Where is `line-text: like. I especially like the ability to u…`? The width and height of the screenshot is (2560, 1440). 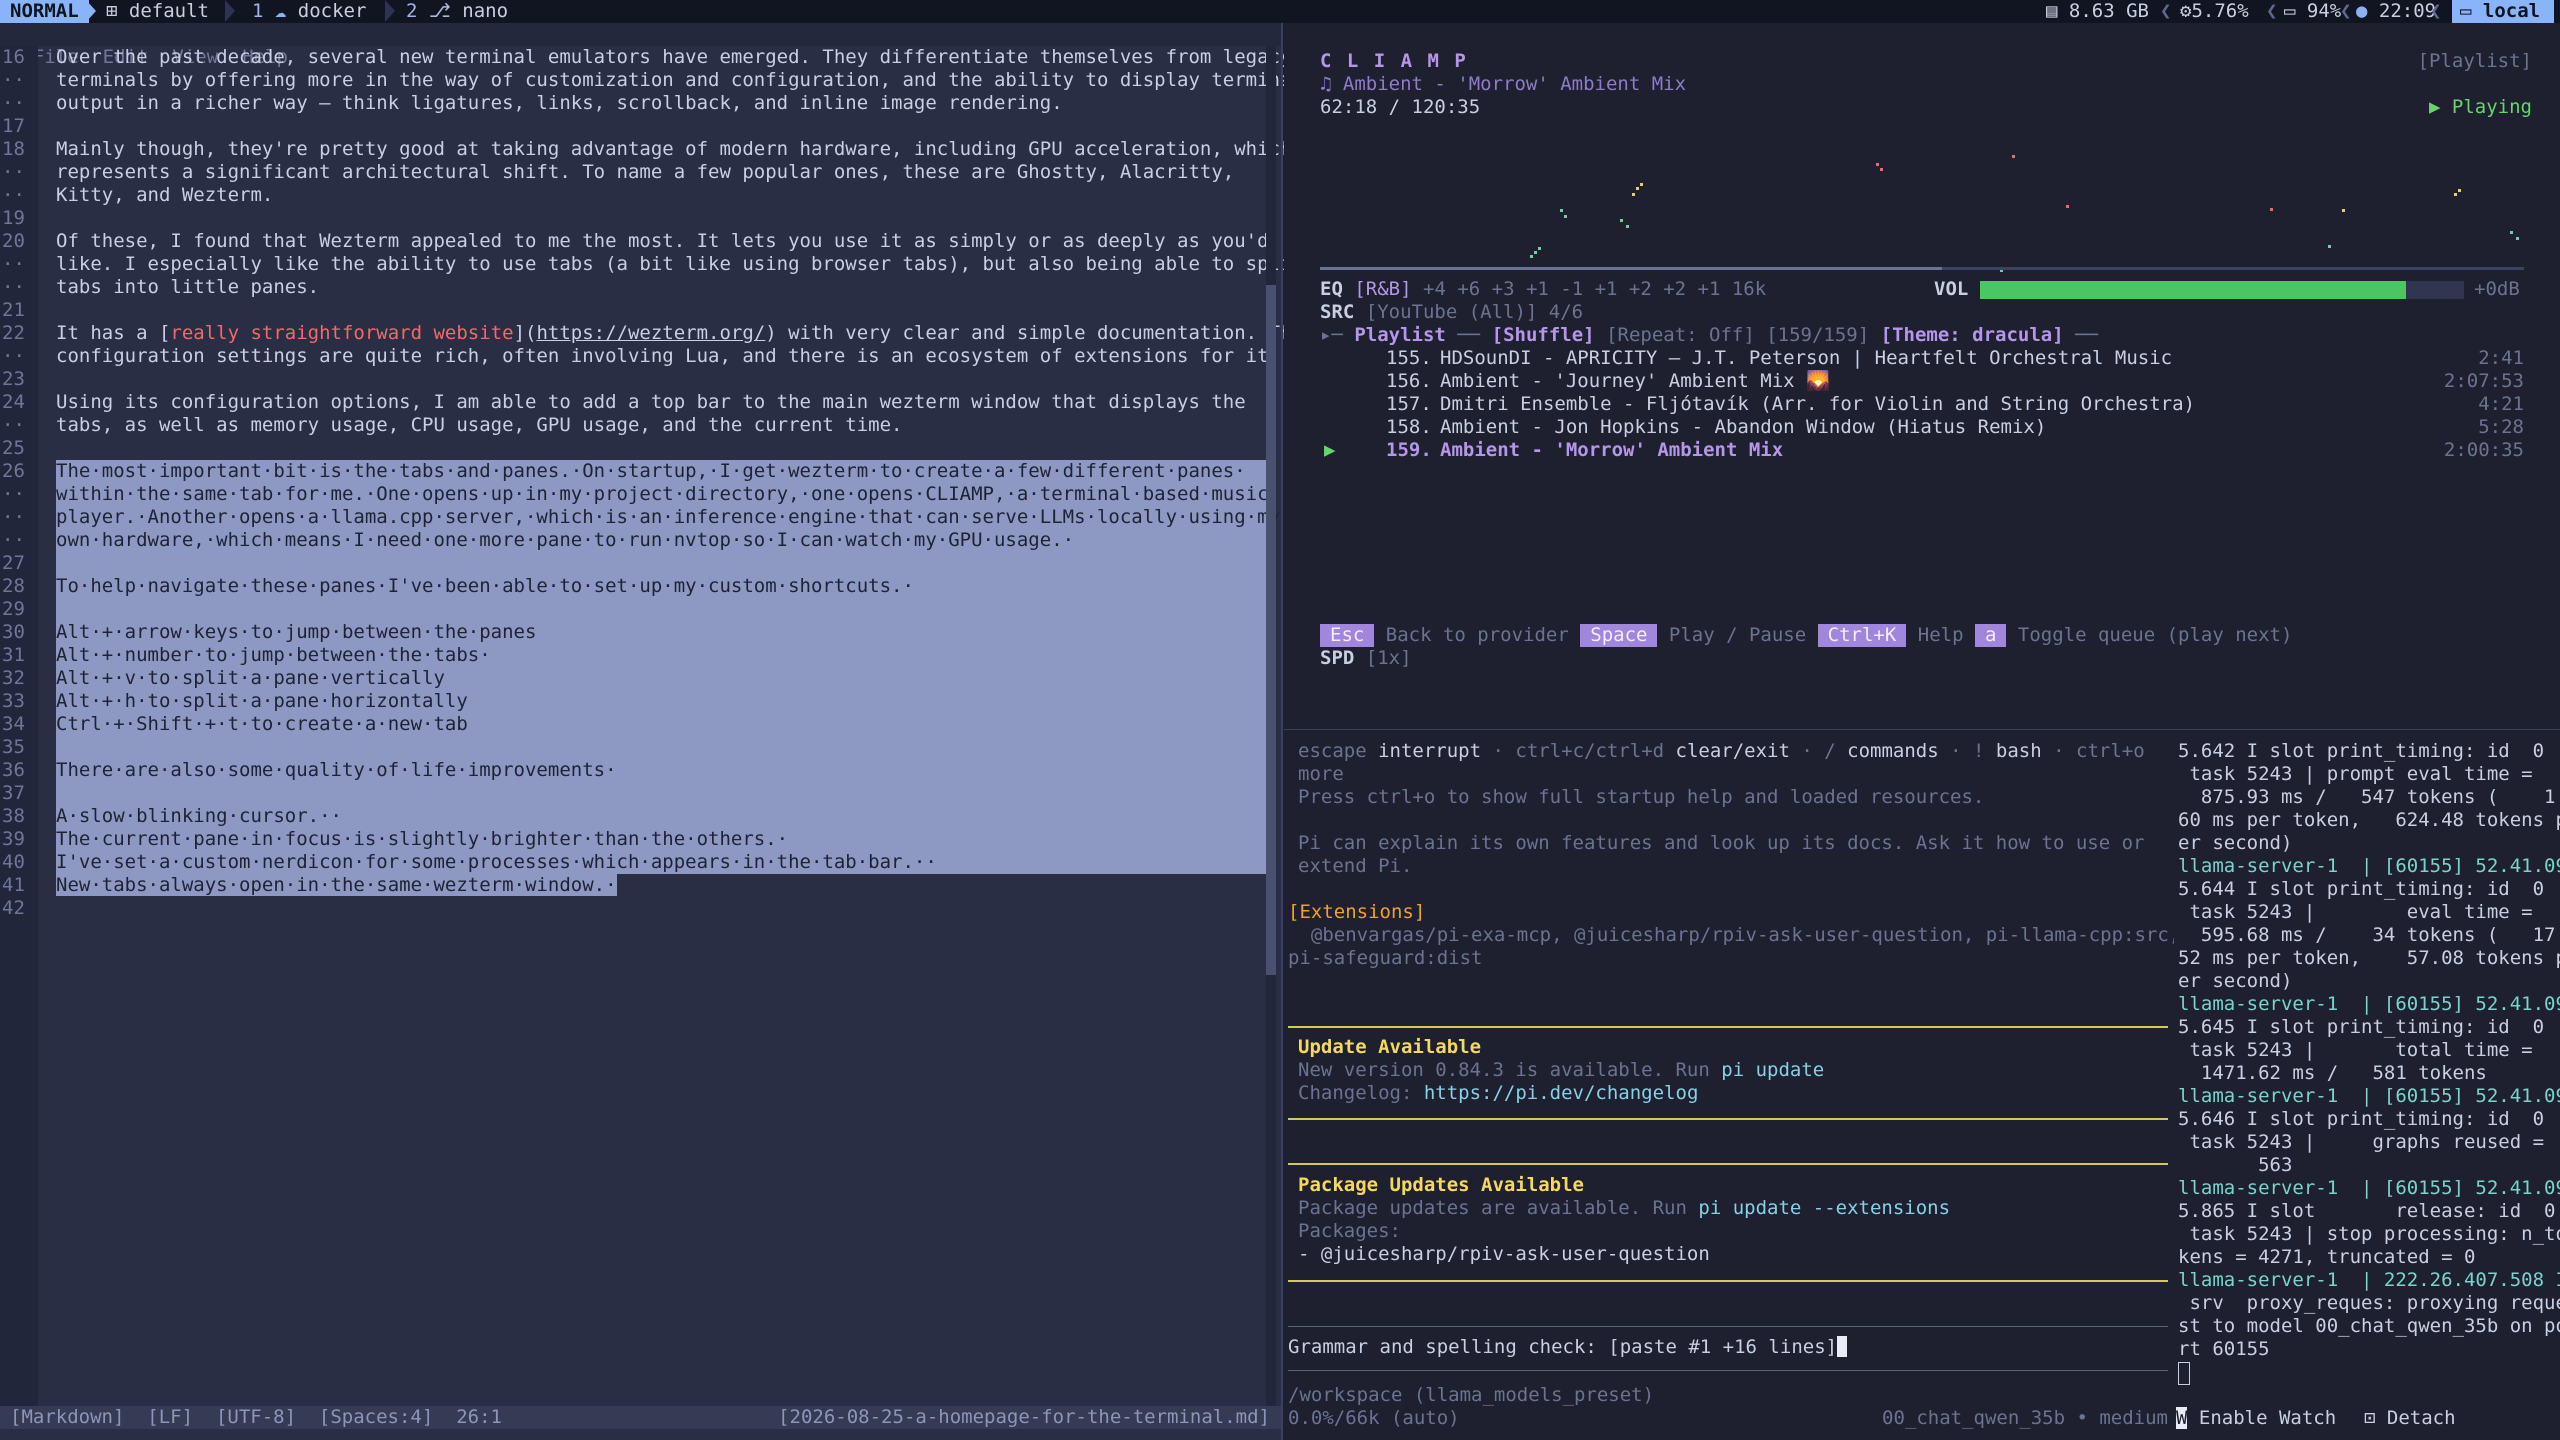
line-text: like. I especially like the ability to u… is located at coordinates (679, 264).